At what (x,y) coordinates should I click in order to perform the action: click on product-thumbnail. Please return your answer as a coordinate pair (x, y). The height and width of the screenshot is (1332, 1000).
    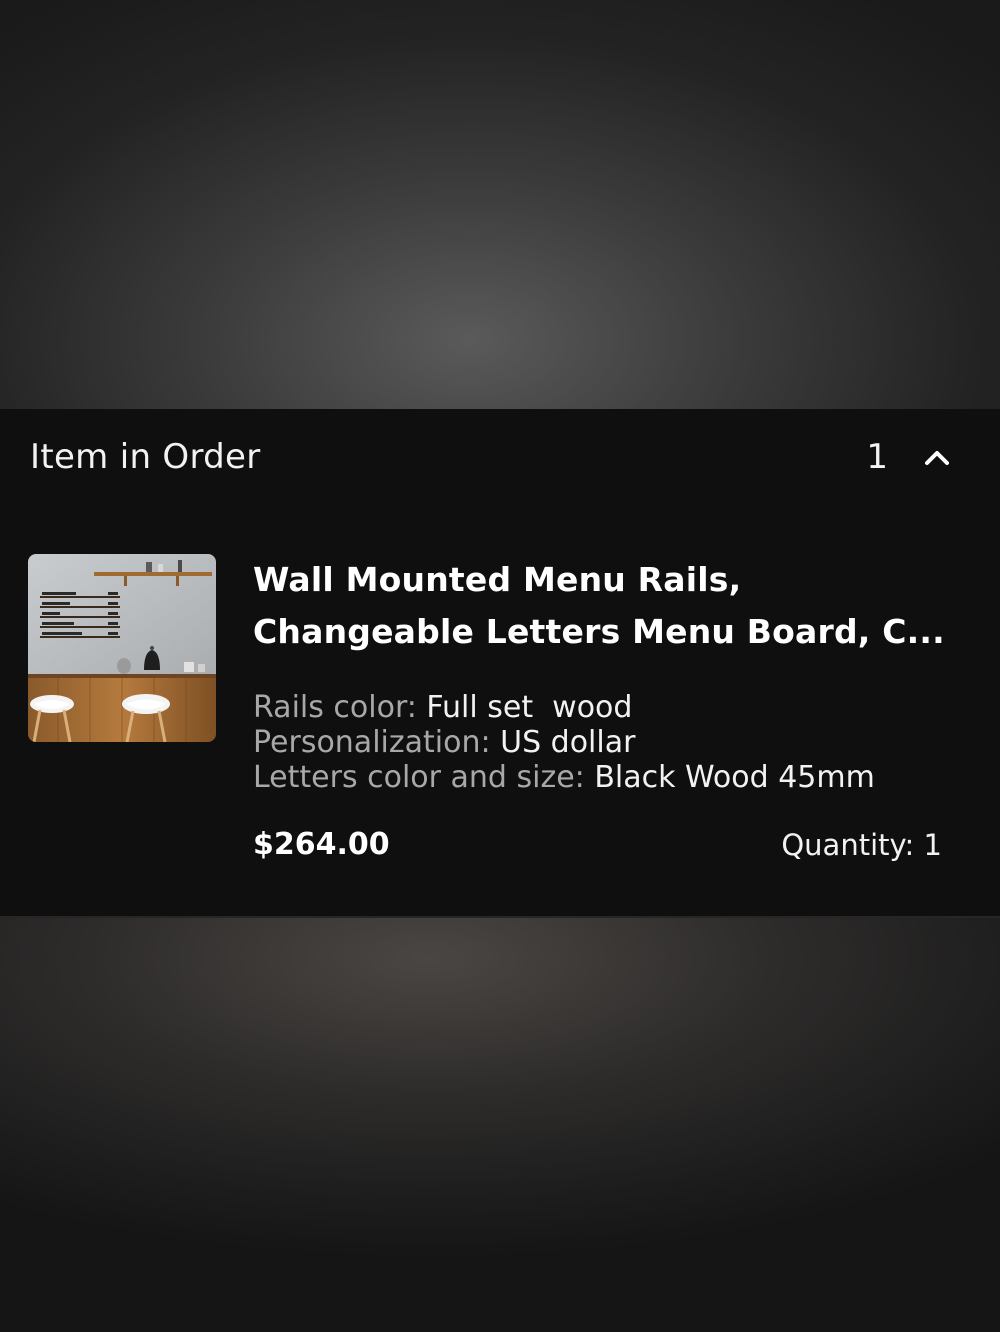
    Looking at the image, I should click on (122, 648).